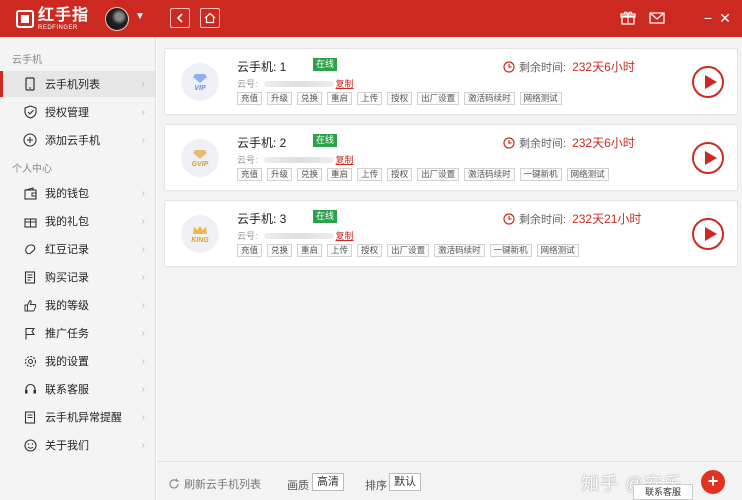 Image resolution: width=742 pixels, height=500 pixels. I want to click on sidebar-item-settings: 我的设置 ›, so click(77, 361).